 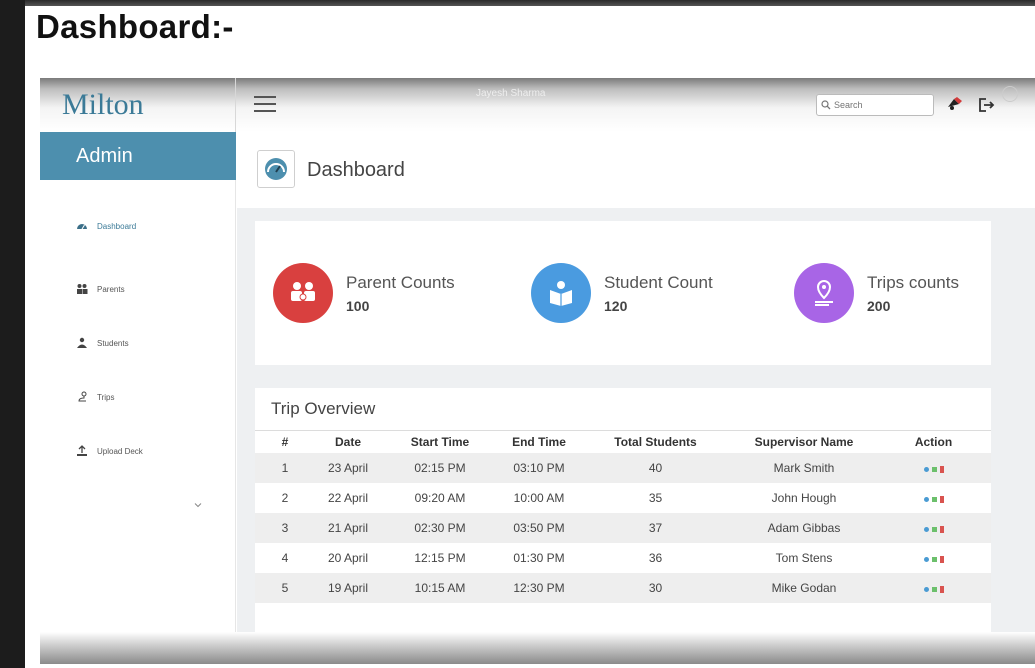 I want to click on brand-area: Milton, so click(x=138, y=105).